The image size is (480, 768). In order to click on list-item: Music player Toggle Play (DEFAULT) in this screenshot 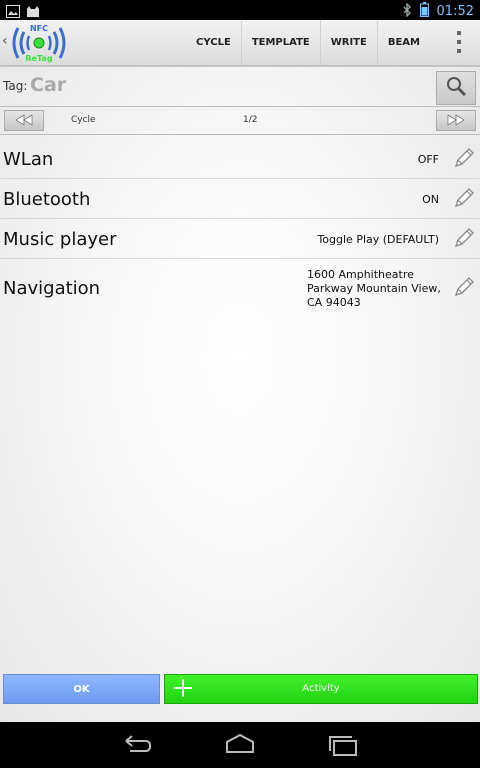, I will do `click(240, 239)`.